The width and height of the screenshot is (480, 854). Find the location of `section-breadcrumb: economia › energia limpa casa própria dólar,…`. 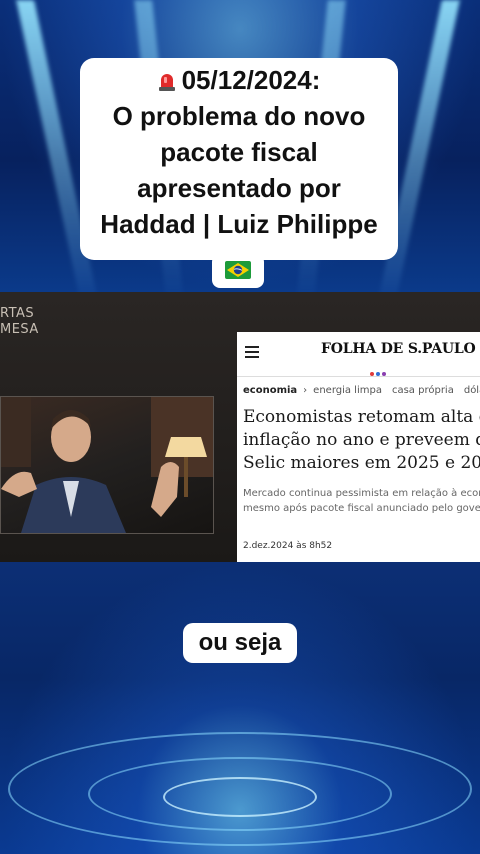

section-breadcrumb: economia › energia limpa casa própria dólar,… is located at coordinates (361, 390).